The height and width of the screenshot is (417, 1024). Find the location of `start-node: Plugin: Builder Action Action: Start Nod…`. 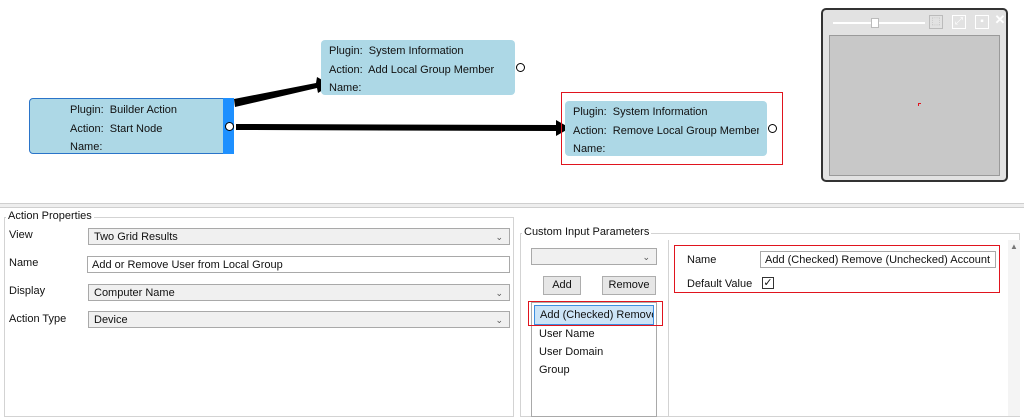

start-node: Plugin: Builder Action Action: Start Nod… is located at coordinates (131, 126).